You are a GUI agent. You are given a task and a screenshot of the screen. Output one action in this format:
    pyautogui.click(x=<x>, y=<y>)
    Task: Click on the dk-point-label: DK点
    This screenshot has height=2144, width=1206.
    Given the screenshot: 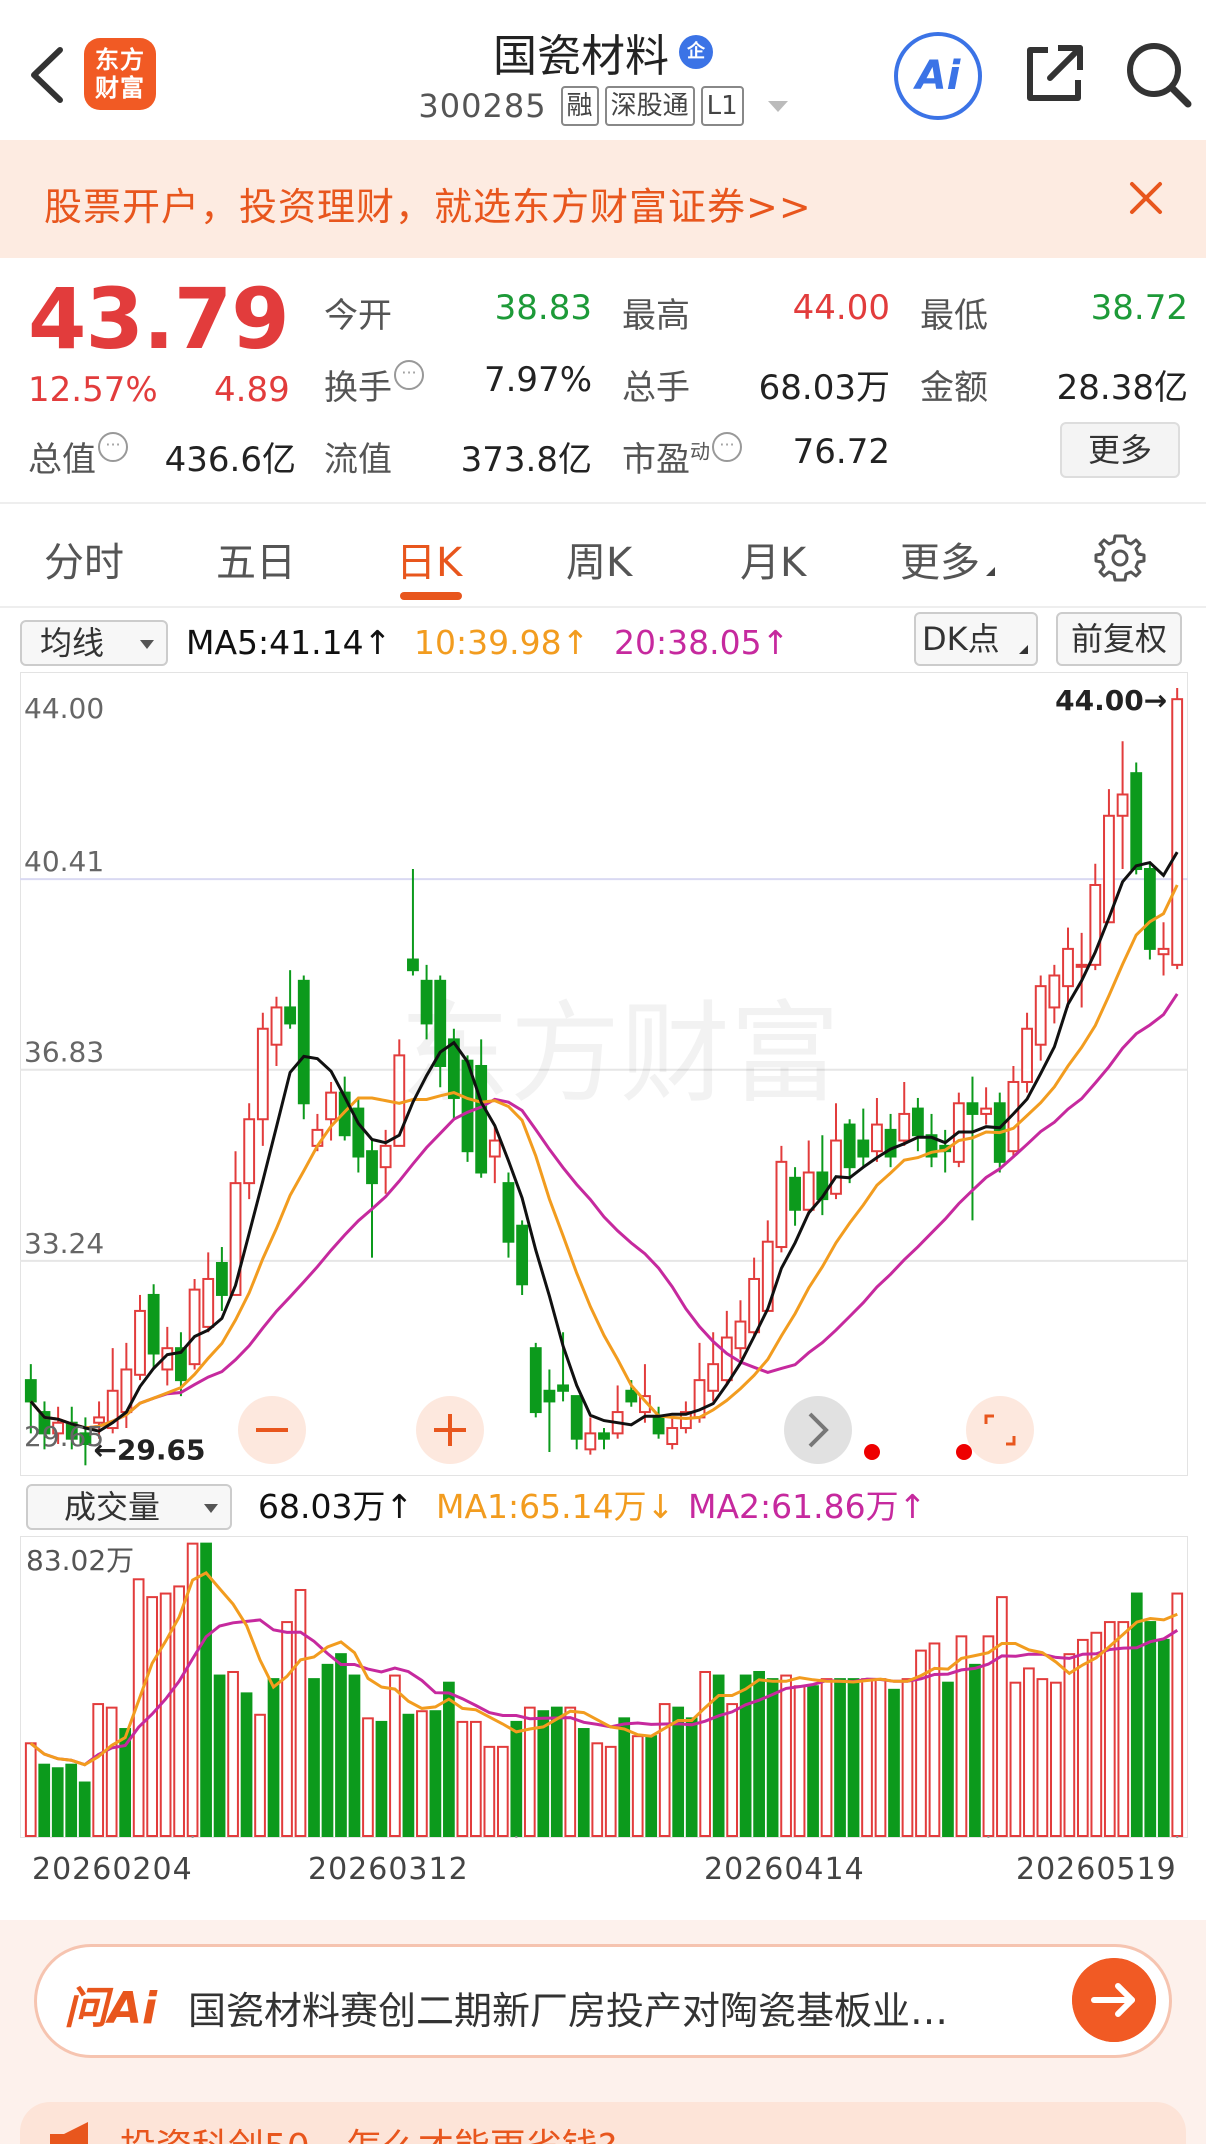 What is the action you would take?
    pyautogui.click(x=961, y=639)
    